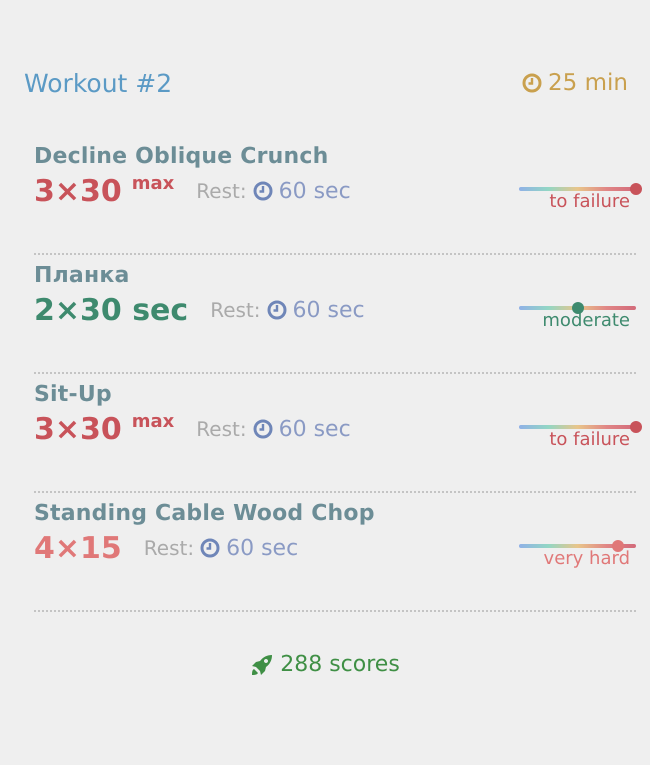 The width and height of the screenshot is (650, 765). What do you see at coordinates (586, 320) in the screenshot?
I see `intensity-label: moderate` at bounding box center [586, 320].